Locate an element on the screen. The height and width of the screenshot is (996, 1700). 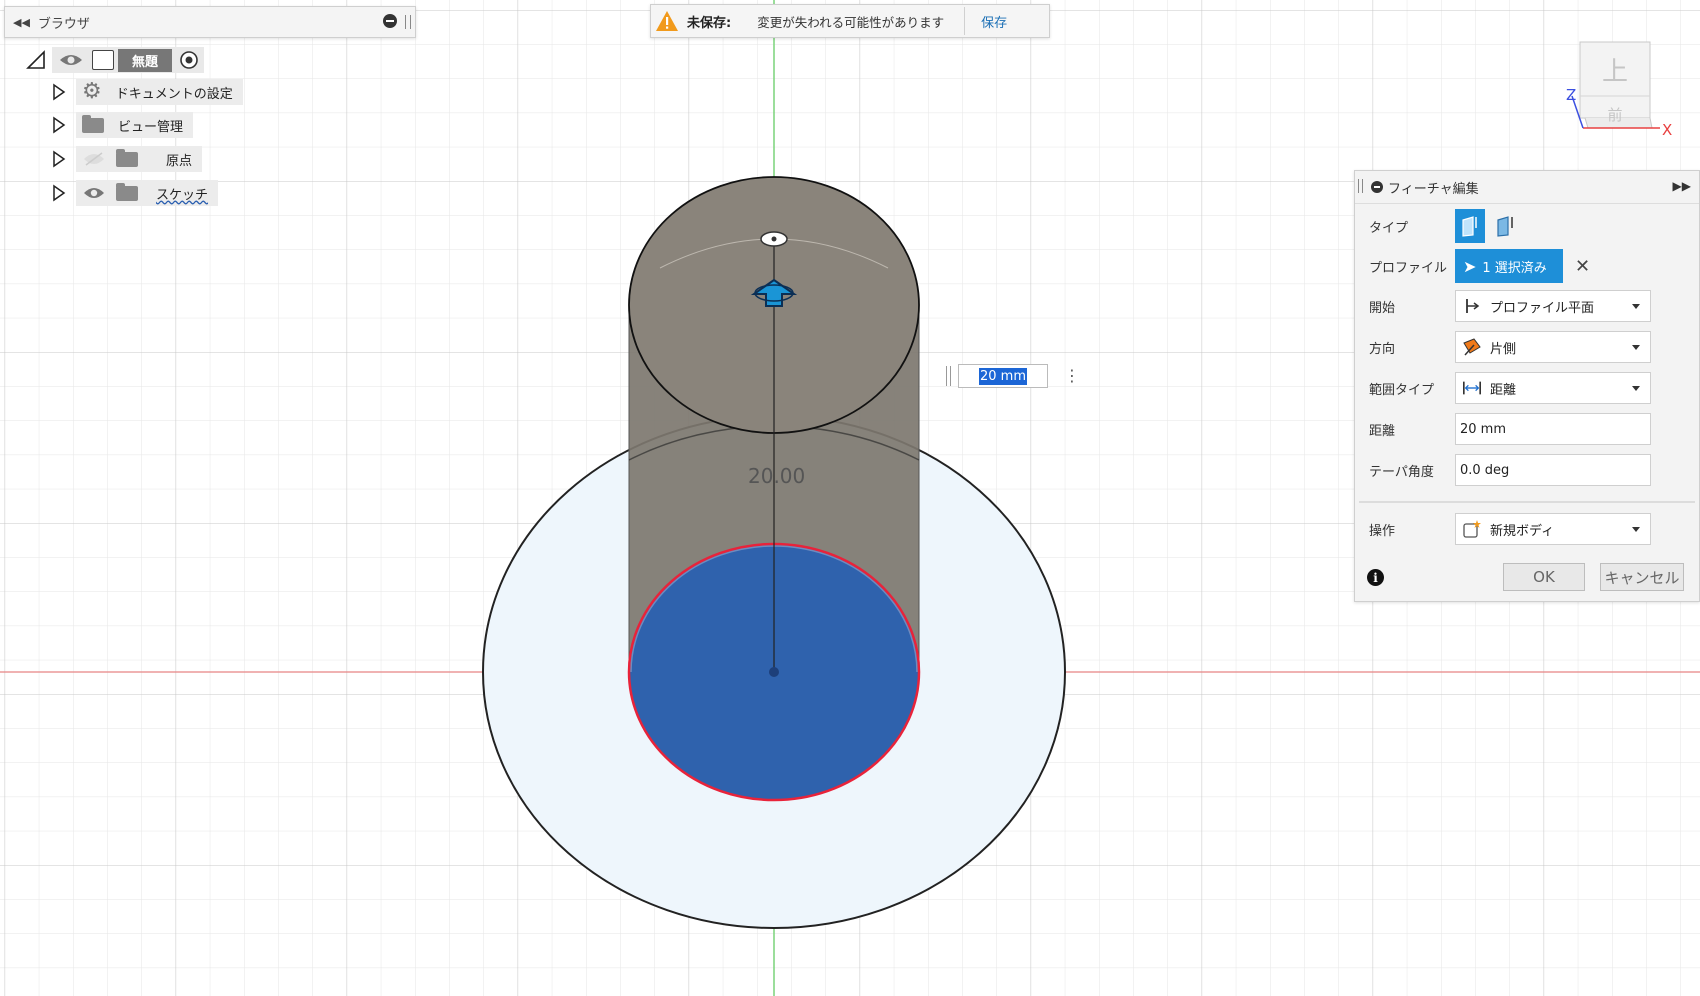
activate-radio-icon is located at coordinates (189, 60).